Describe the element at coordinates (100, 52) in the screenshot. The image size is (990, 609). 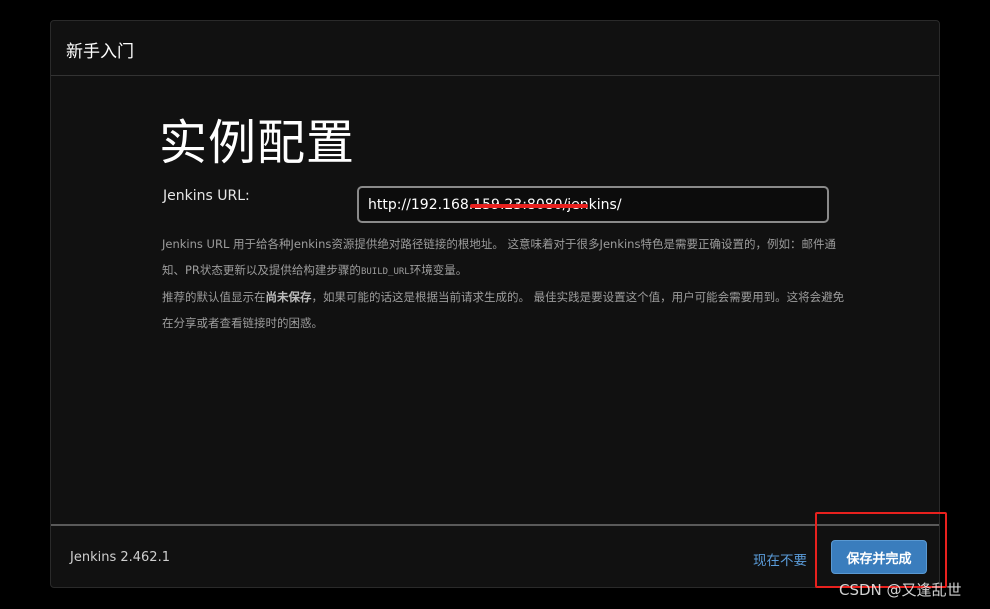
I see `dialog-title: 新手入门` at that location.